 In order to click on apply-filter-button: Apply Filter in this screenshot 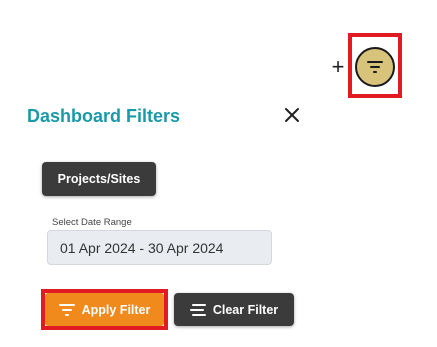, I will do `click(104, 309)`.